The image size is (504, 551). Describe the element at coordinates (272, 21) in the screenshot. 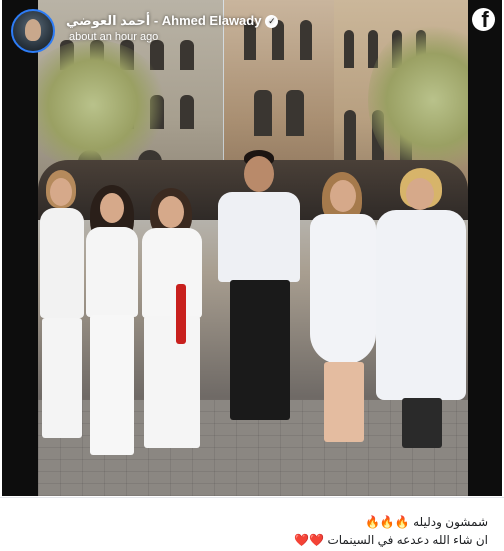

I see `verified-badge-icon: ✓` at that location.